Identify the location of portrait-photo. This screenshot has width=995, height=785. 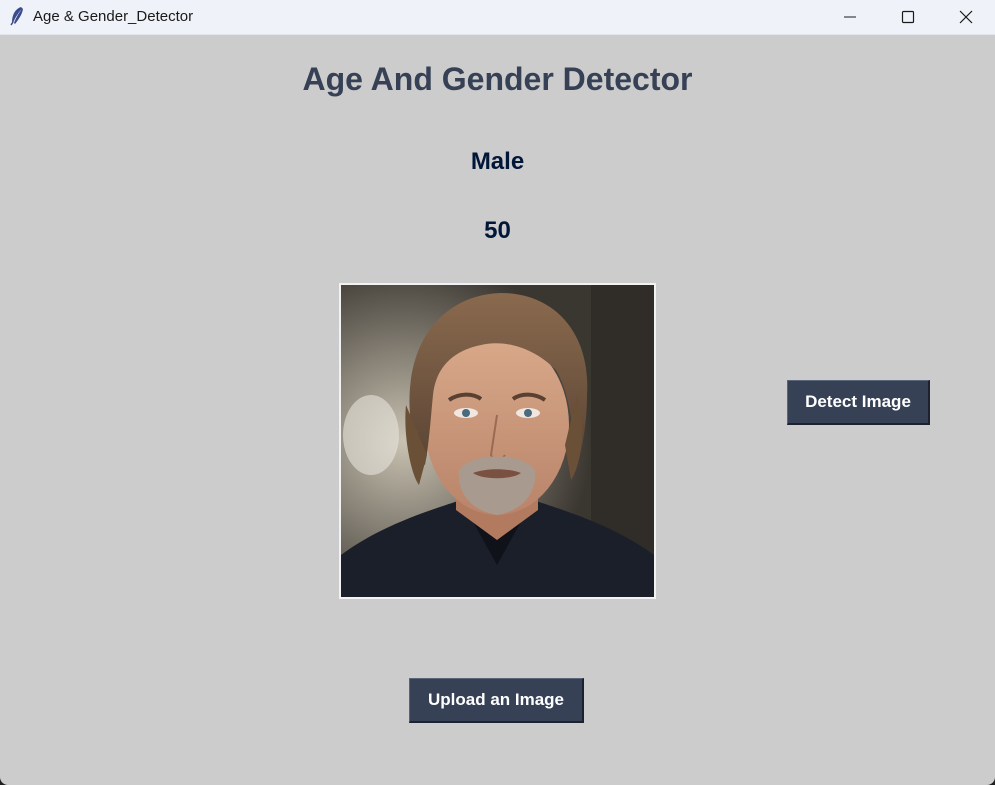
(497, 441).